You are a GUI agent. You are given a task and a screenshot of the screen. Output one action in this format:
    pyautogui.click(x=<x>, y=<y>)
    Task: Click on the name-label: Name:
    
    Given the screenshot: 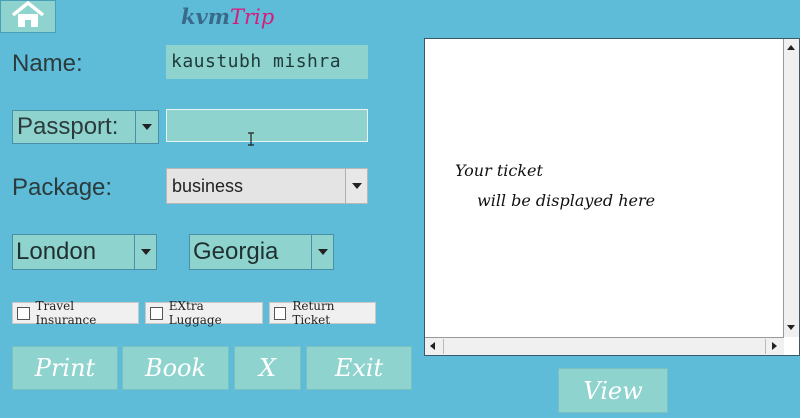 What is the action you would take?
    pyautogui.click(x=47, y=63)
    